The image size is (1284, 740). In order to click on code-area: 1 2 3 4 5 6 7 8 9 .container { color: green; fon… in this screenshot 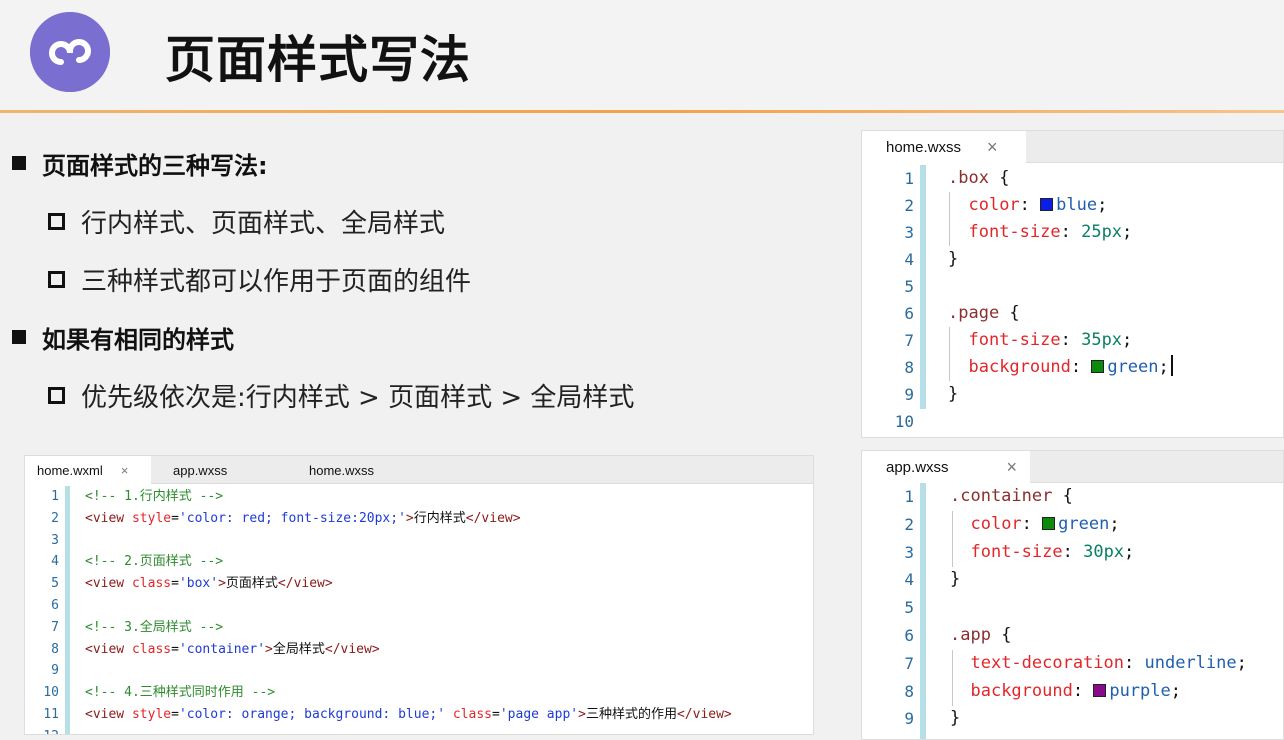, I will do `click(1072, 611)`.